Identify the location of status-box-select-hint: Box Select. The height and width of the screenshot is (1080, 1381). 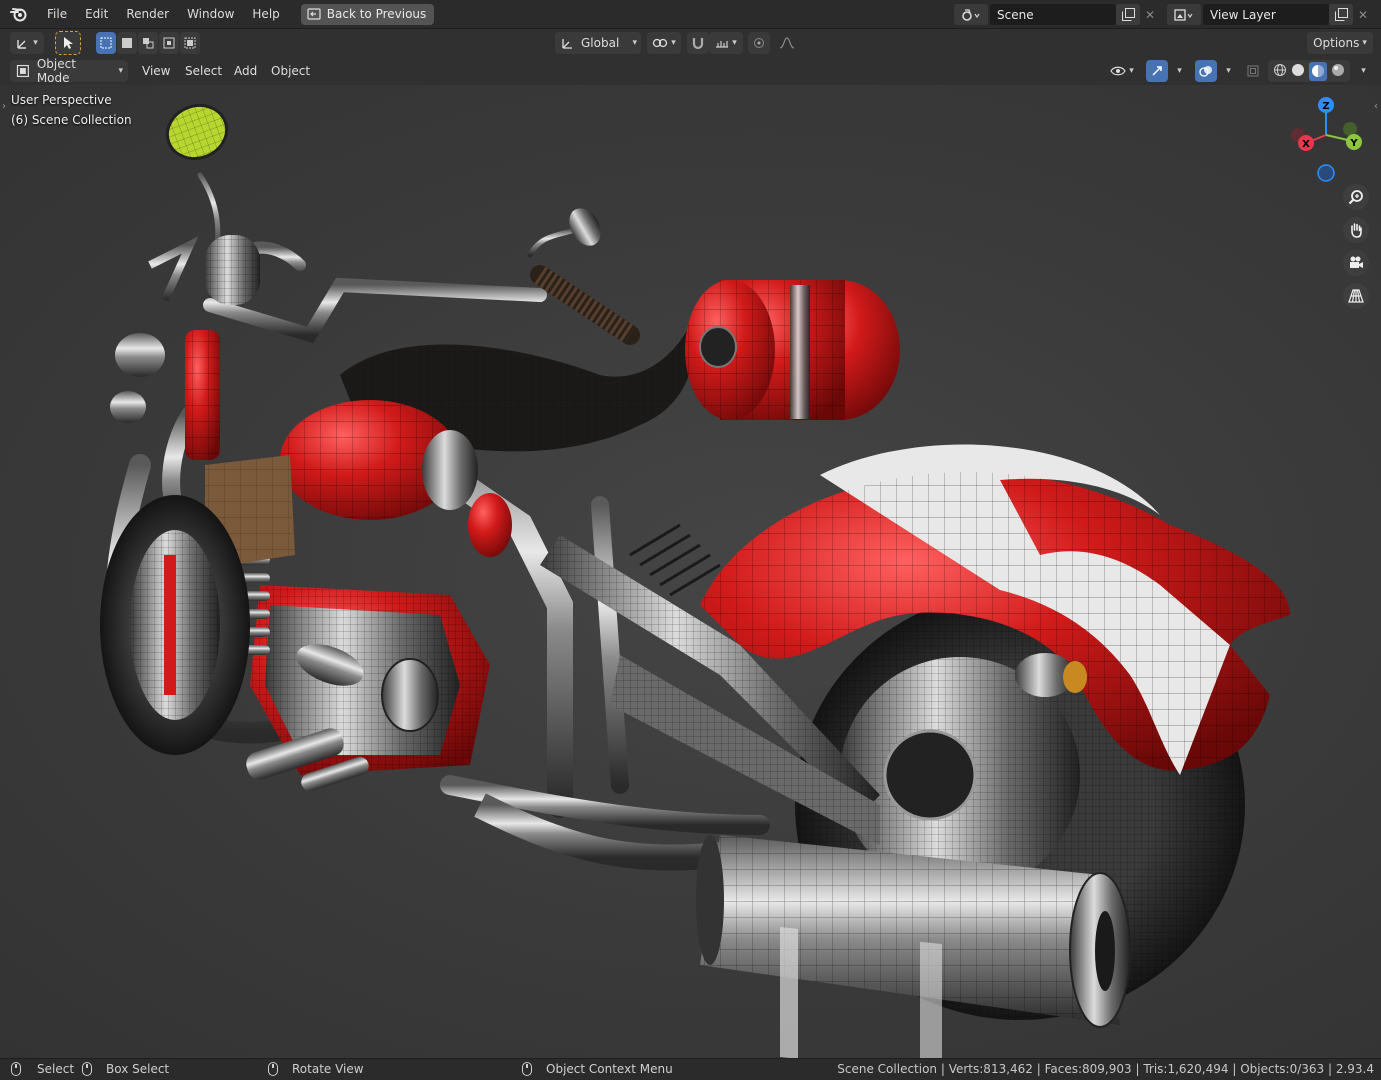
(125, 1069).